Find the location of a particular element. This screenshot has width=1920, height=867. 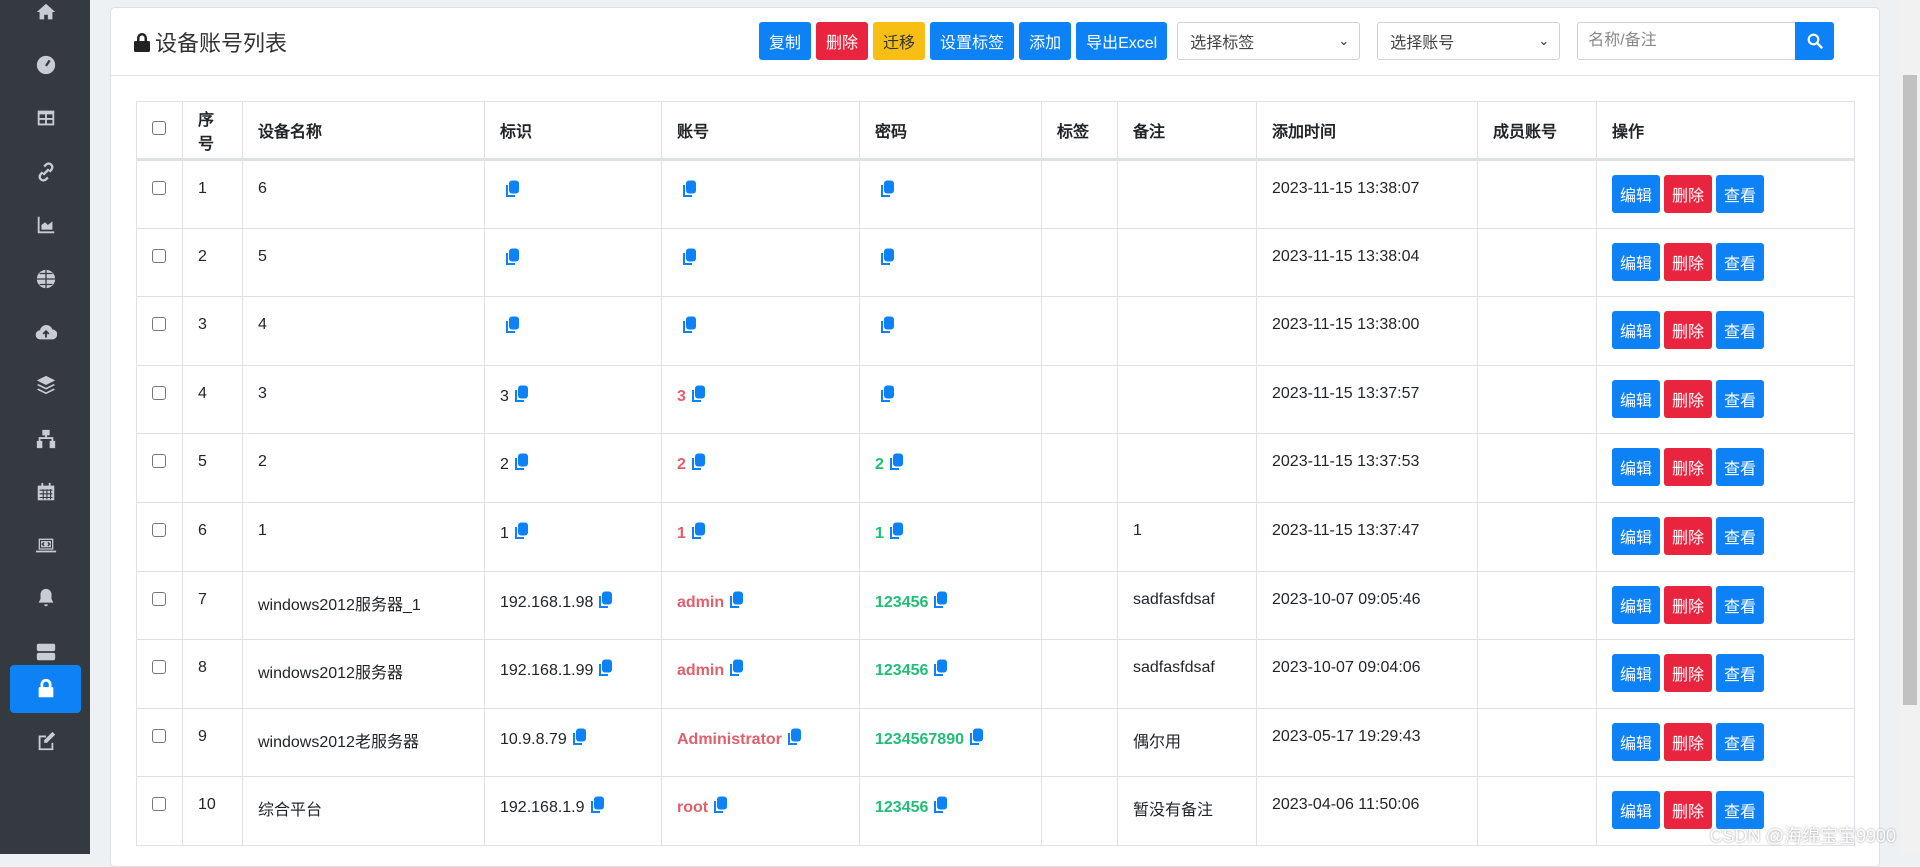

sidebar-item-network is located at coordinates (45, 439).